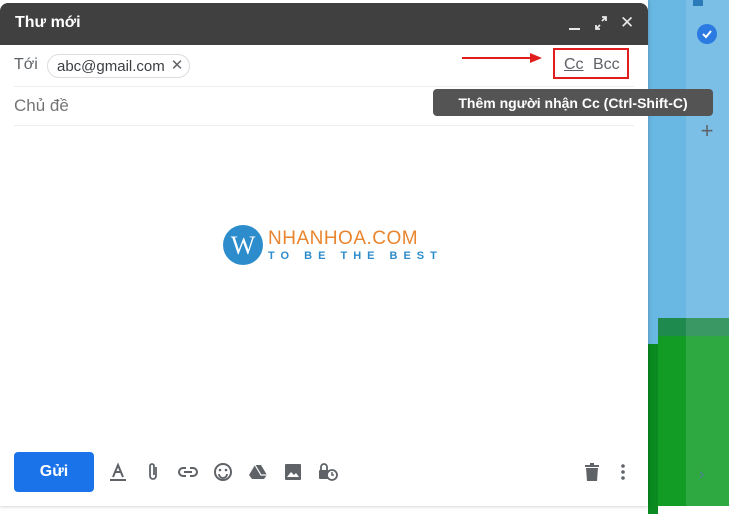 This screenshot has height=514, width=729. Describe the element at coordinates (623, 472) in the screenshot. I see `more-options-icon` at that location.